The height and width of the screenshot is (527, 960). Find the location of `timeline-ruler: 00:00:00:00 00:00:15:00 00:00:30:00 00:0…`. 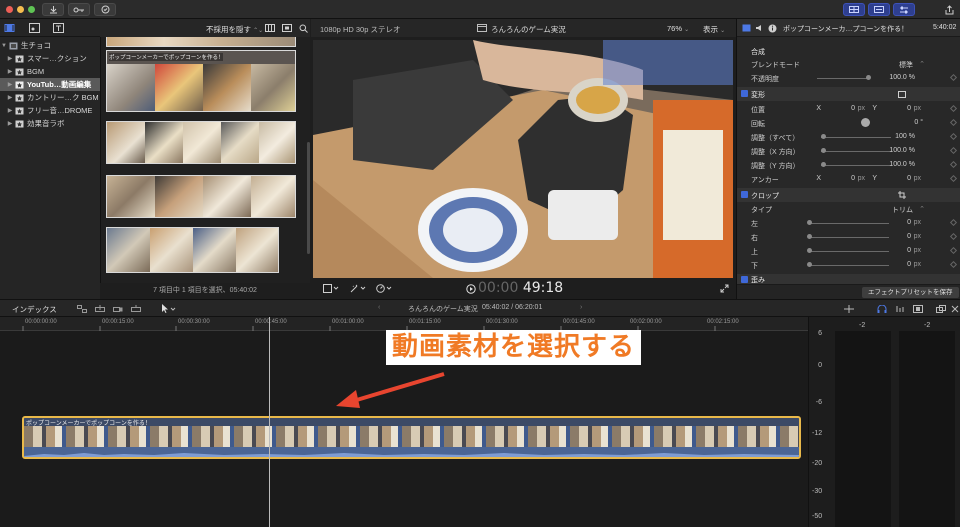

timeline-ruler: 00:00:00:00 00:00:15:00 00:00:30:00 00:0… is located at coordinates (404, 324).